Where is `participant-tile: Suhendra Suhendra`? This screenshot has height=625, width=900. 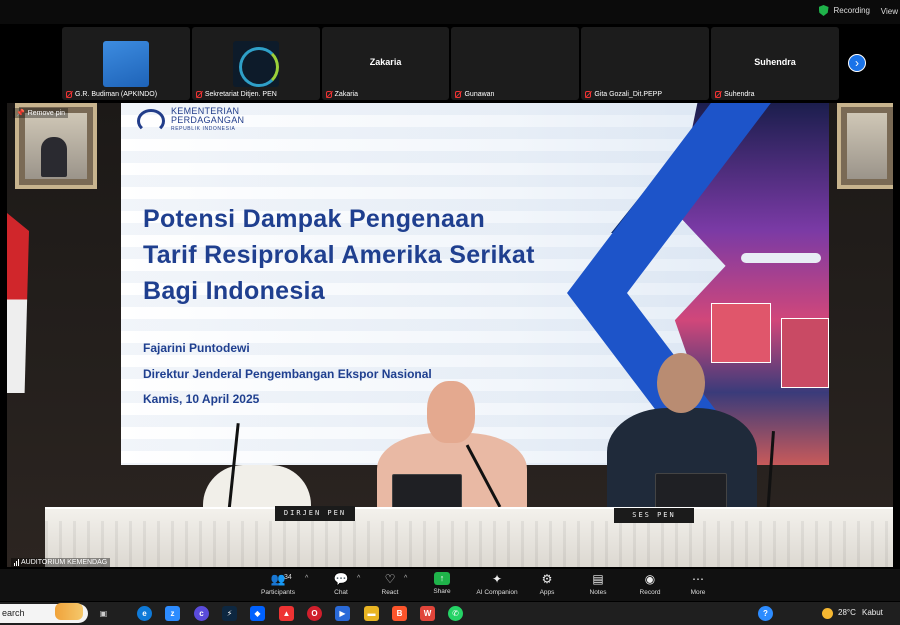 participant-tile: Suhendra Suhendra is located at coordinates (775, 63).